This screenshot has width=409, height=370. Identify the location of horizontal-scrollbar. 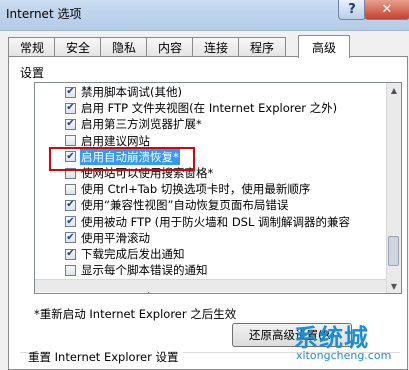
(210, 285).